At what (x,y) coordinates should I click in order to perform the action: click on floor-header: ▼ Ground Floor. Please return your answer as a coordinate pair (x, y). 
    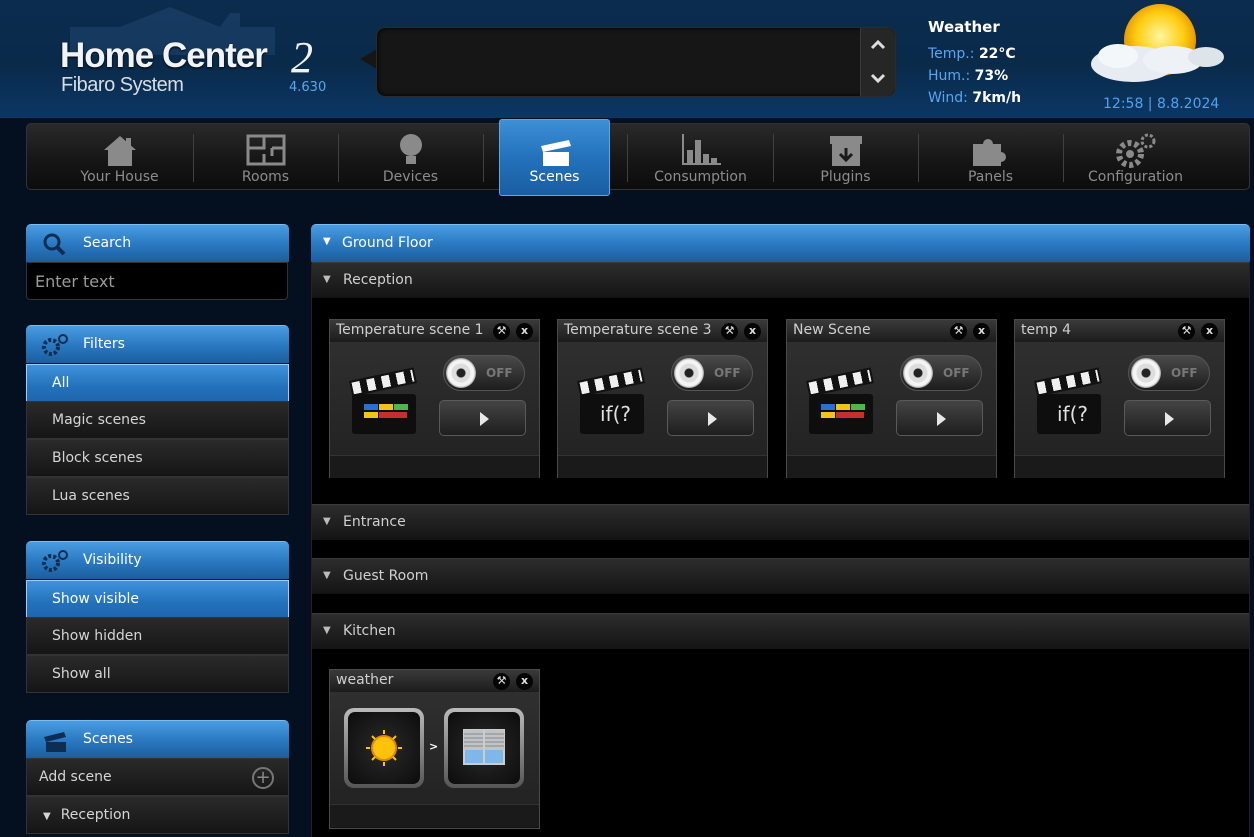
    Looking at the image, I should click on (780, 243).